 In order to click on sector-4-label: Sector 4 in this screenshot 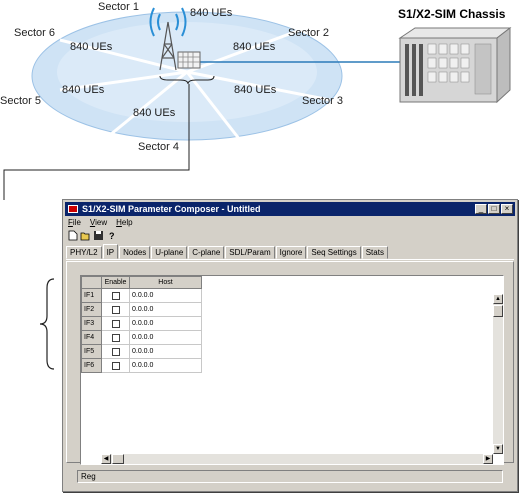, I will do `click(158, 147)`.